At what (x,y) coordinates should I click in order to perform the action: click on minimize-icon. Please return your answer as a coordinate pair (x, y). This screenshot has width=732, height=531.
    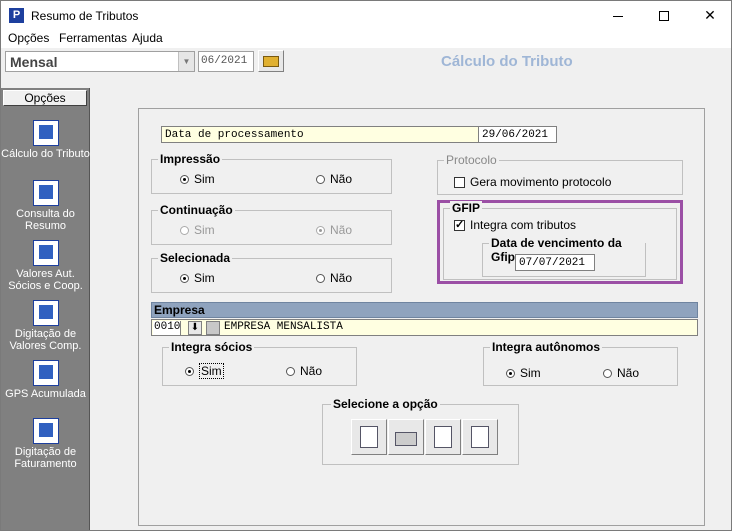
    Looking at the image, I should click on (618, 16).